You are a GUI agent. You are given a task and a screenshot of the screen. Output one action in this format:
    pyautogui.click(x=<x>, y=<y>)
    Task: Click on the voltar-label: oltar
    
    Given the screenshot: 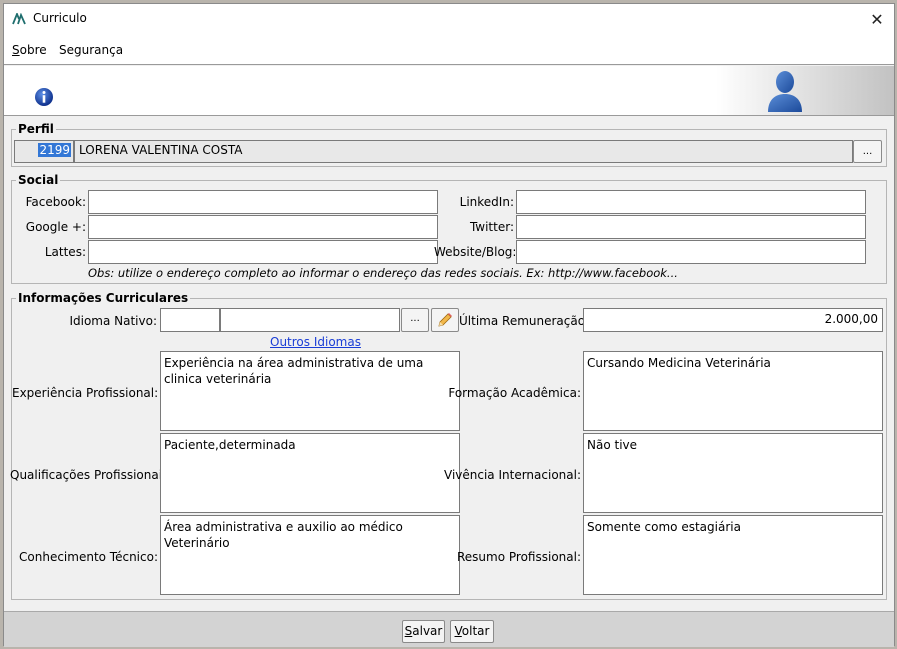 What is the action you would take?
    pyautogui.click(x=475, y=631)
    